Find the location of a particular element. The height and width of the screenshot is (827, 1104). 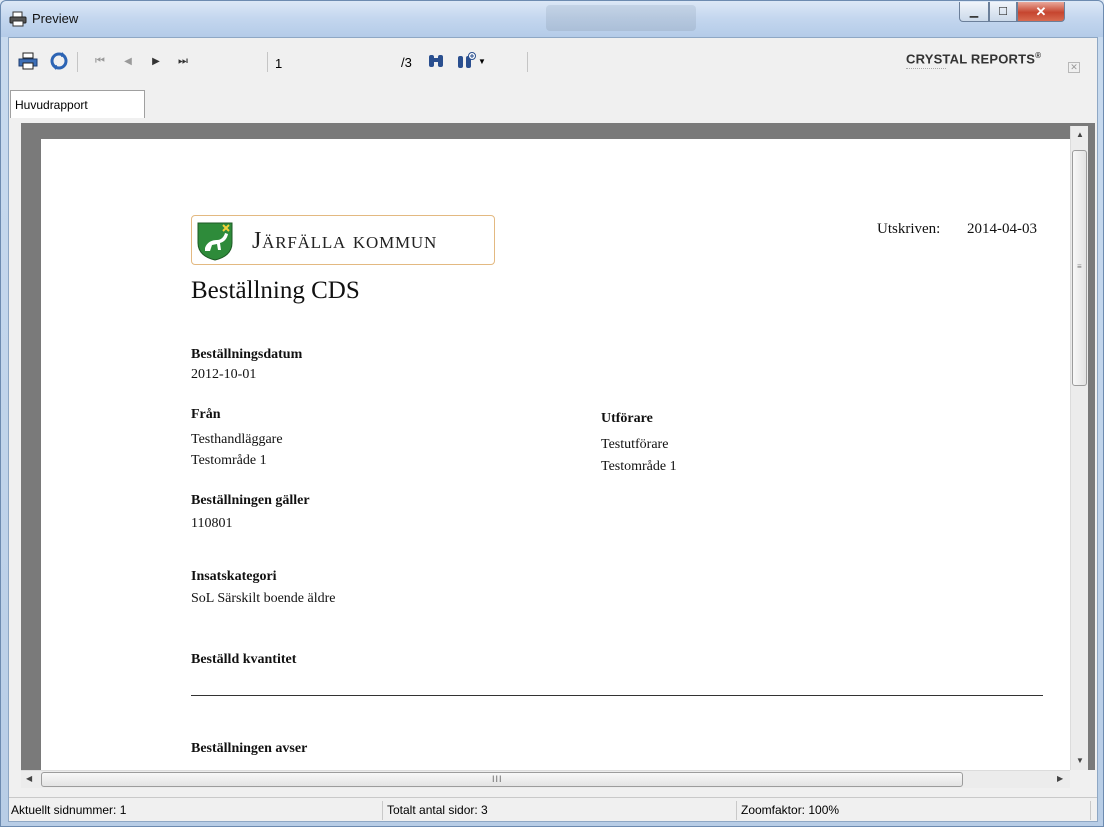

logo-text: Järfälla kommun is located at coordinates (345, 241).